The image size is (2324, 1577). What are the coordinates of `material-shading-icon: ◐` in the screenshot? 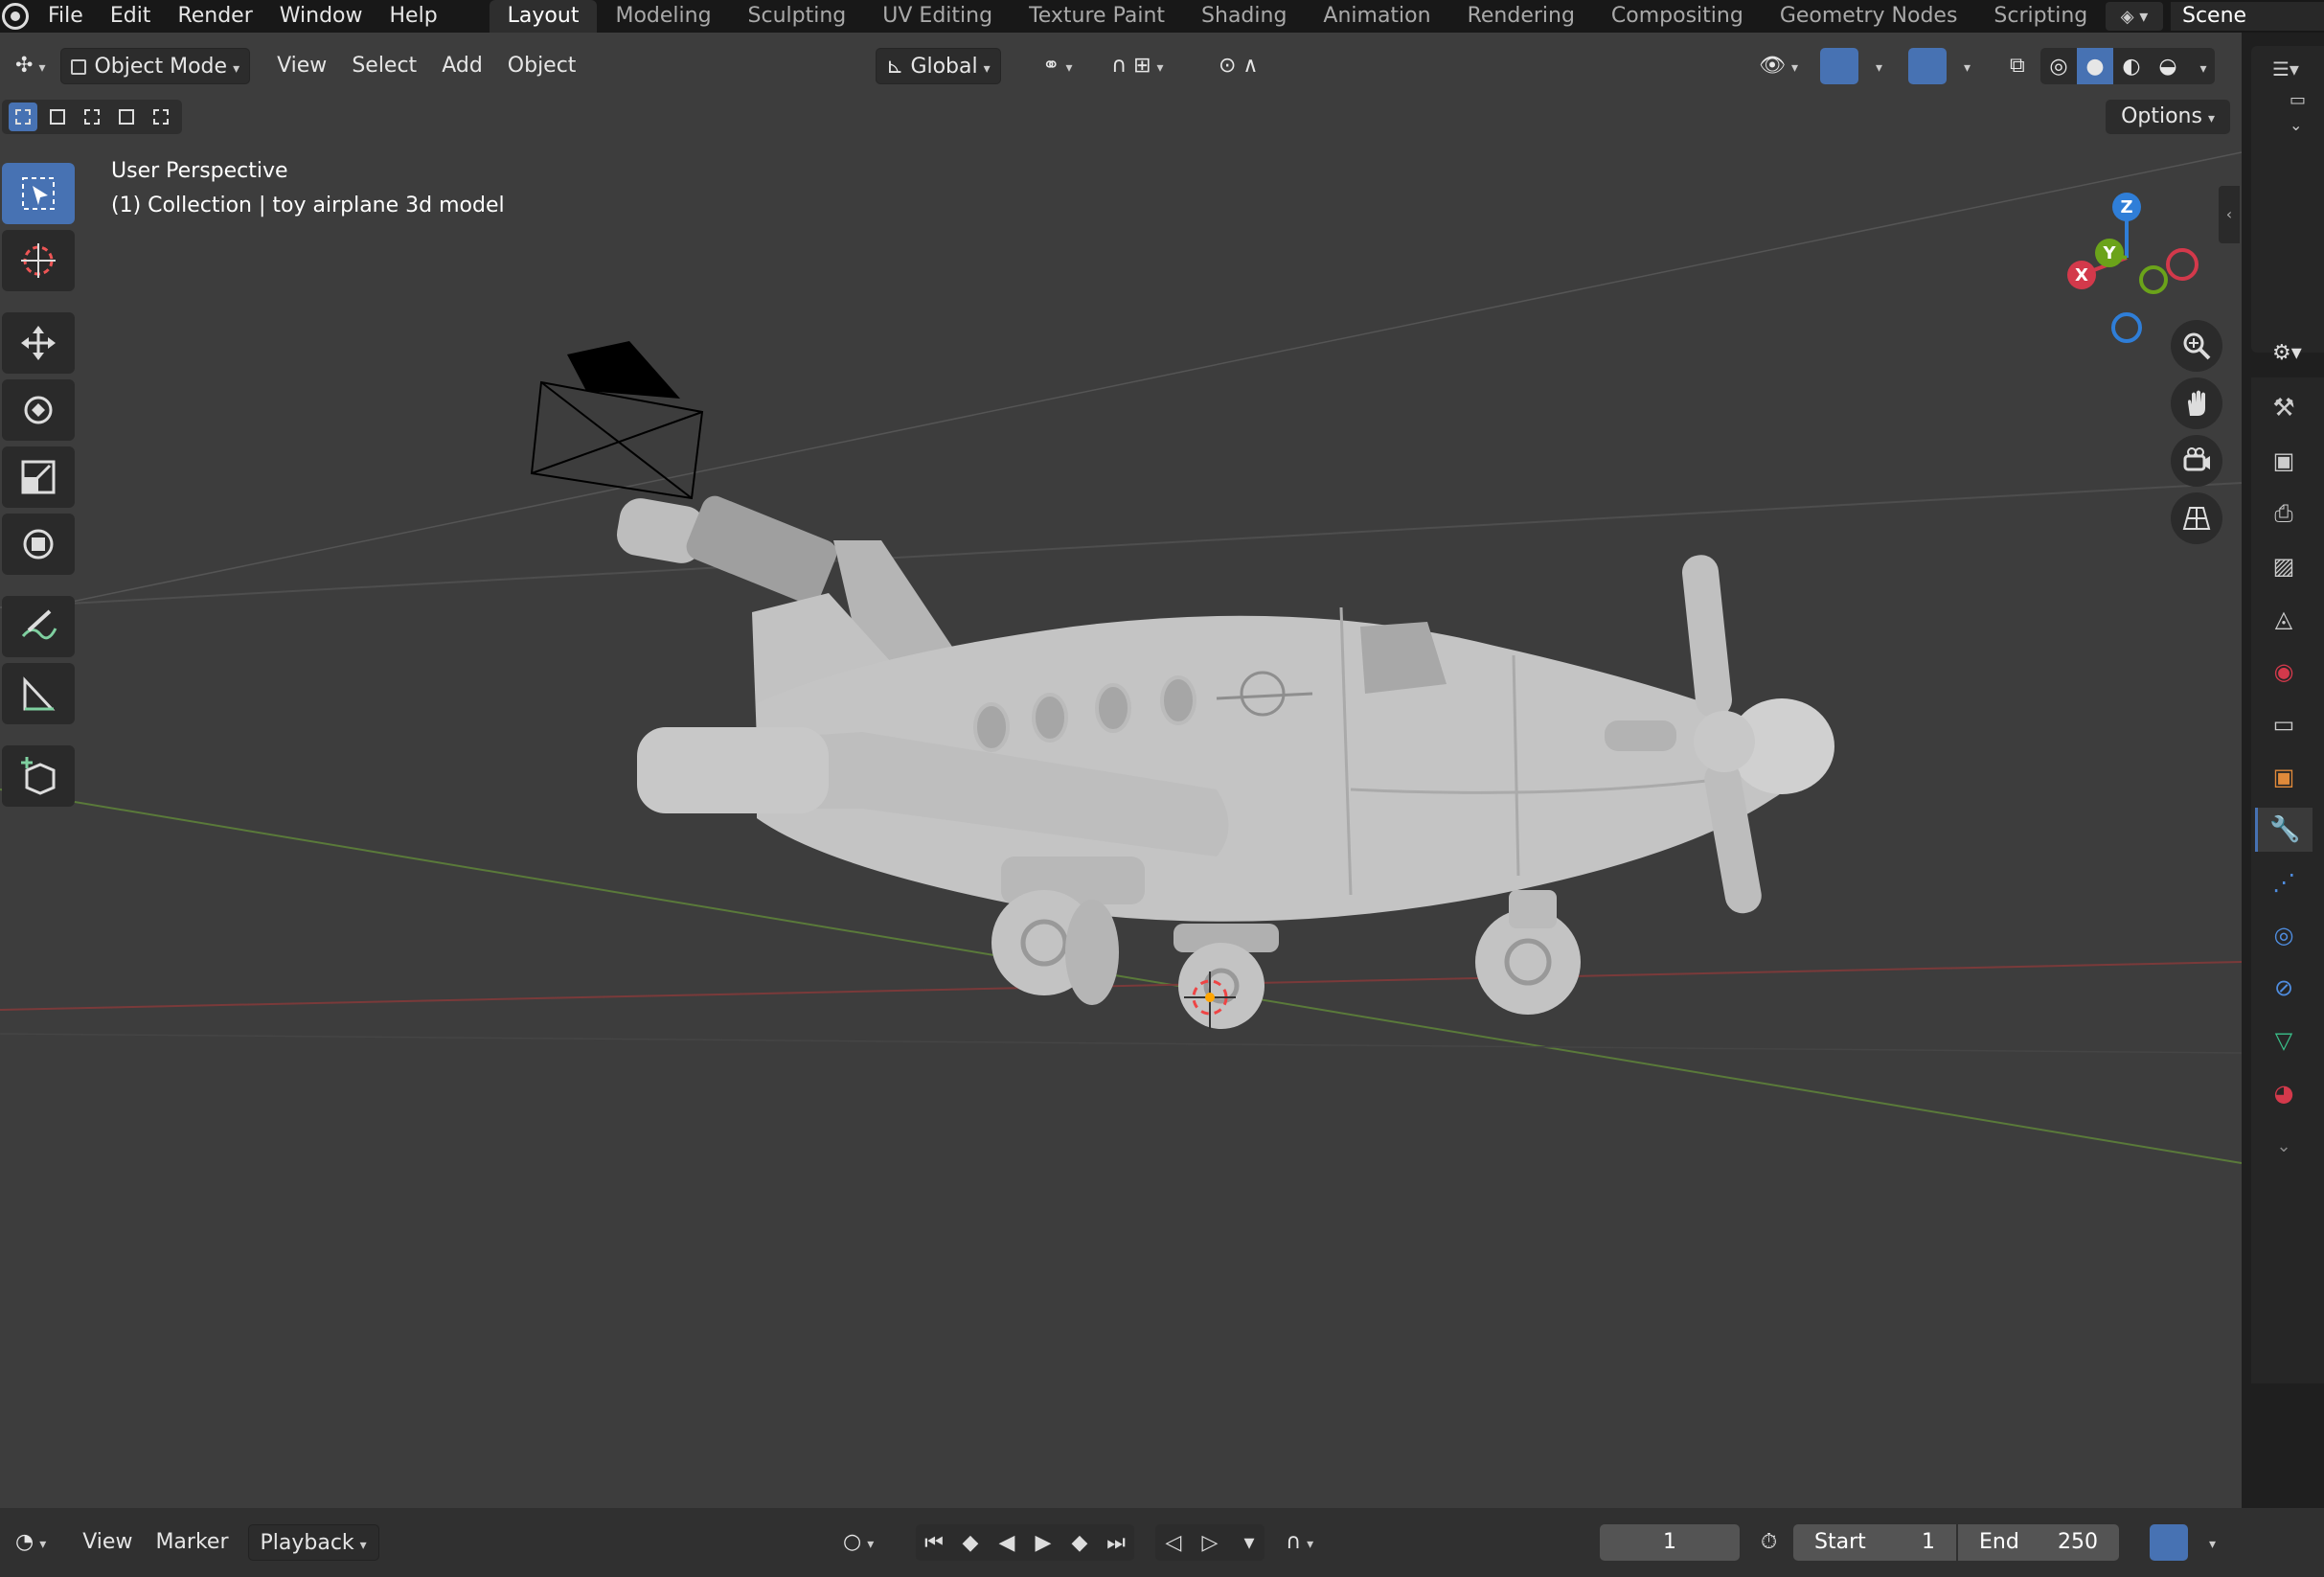 It's located at (2131, 67).